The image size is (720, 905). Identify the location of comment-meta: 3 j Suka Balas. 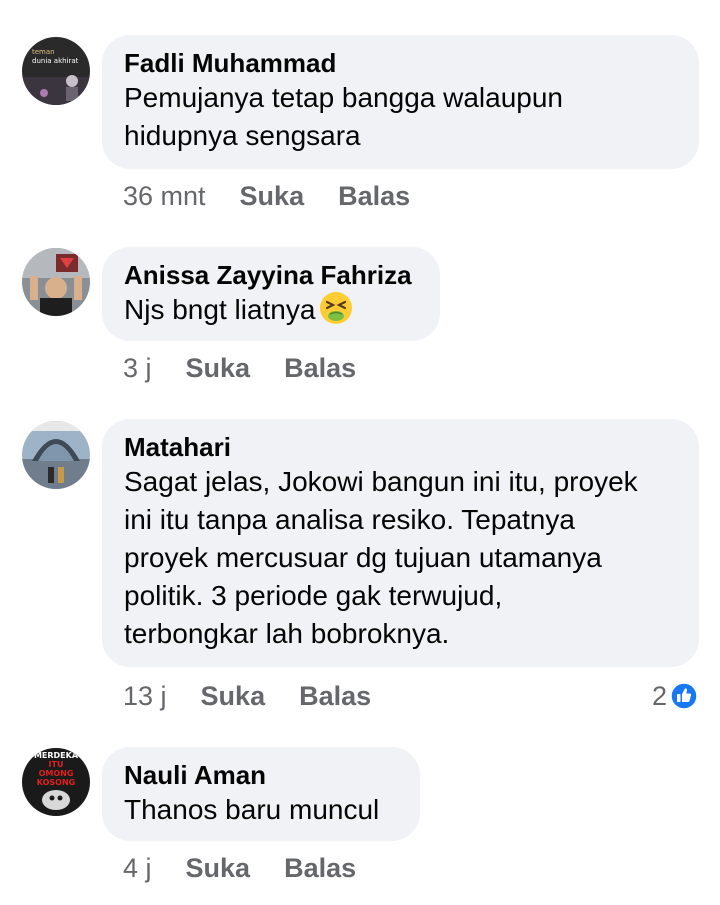
(239, 368).